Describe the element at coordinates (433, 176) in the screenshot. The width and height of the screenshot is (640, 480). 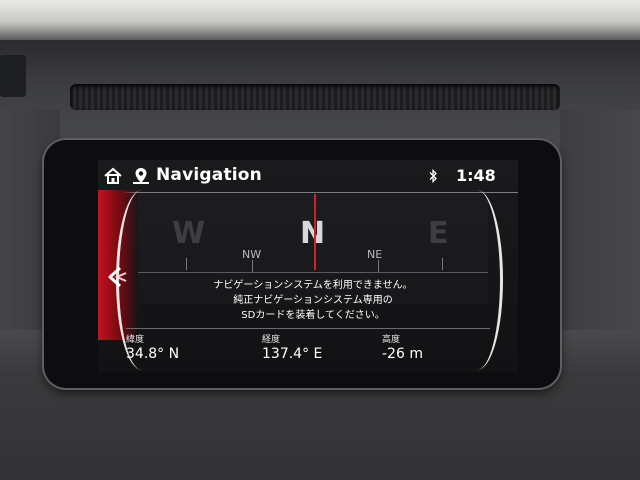
I see `bluetooth-icon` at that location.